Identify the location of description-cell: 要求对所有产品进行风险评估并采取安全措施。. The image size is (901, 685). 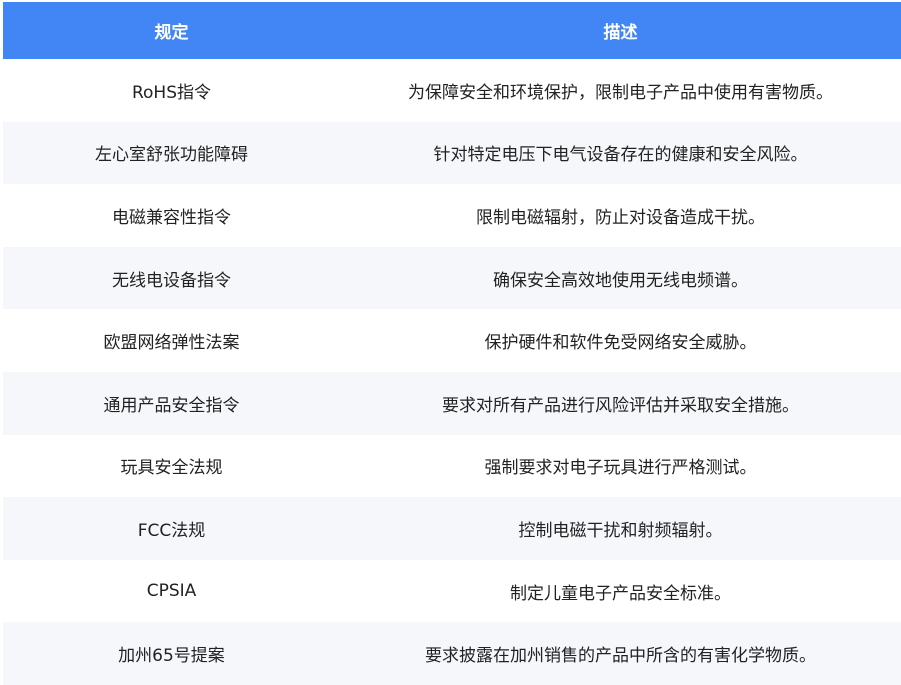
(620, 405).